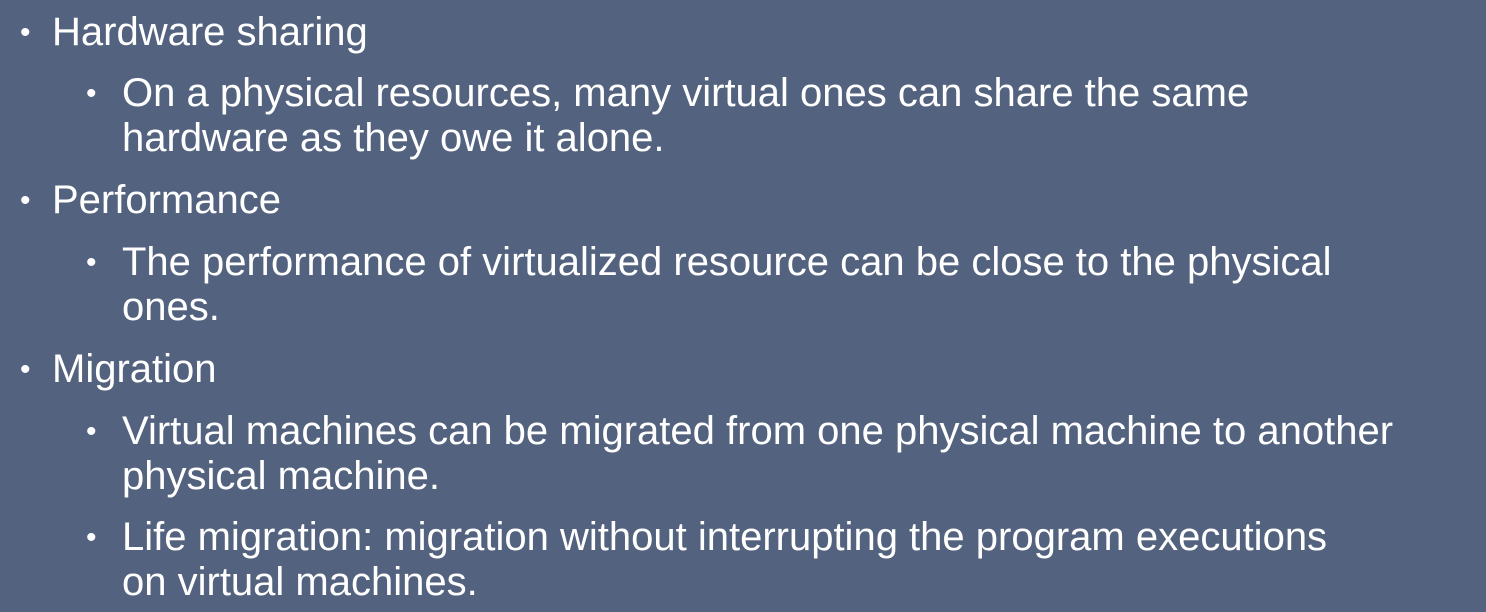 The height and width of the screenshot is (612, 1486). What do you see at coordinates (281, 476) in the screenshot?
I see `sub-bullet-line: physical machine.` at bounding box center [281, 476].